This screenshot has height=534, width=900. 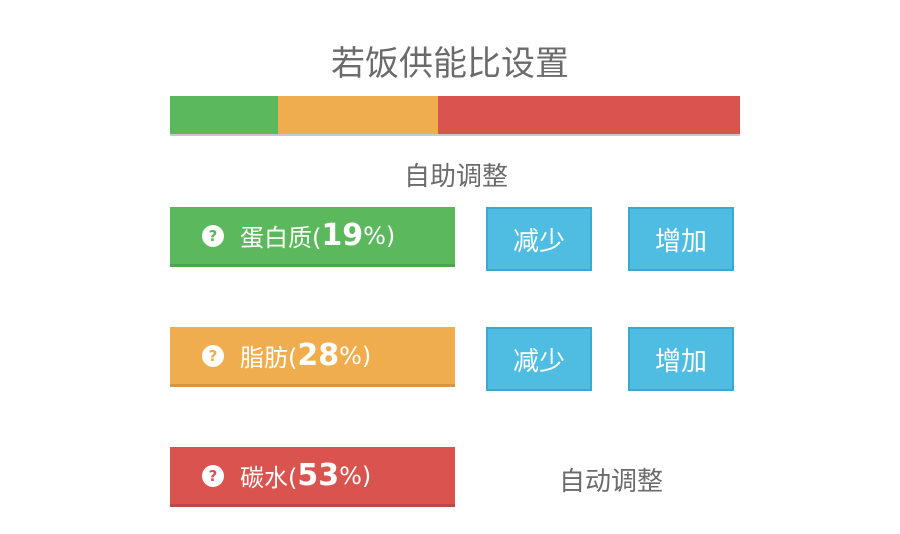 I want to click on fat-label-block: ? 脂肪(28%), so click(x=312, y=357).